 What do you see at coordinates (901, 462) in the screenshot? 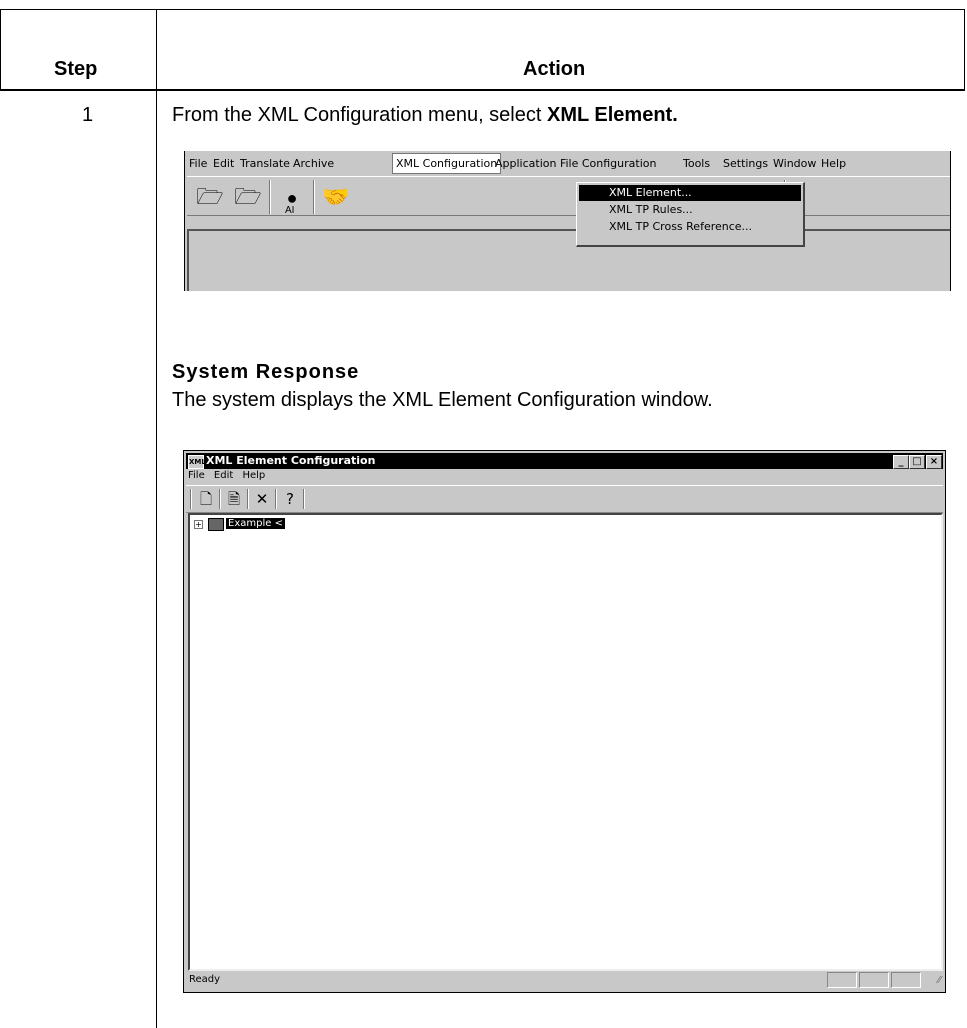
I see `minimize-icon: _` at bounding box center [901, 462].